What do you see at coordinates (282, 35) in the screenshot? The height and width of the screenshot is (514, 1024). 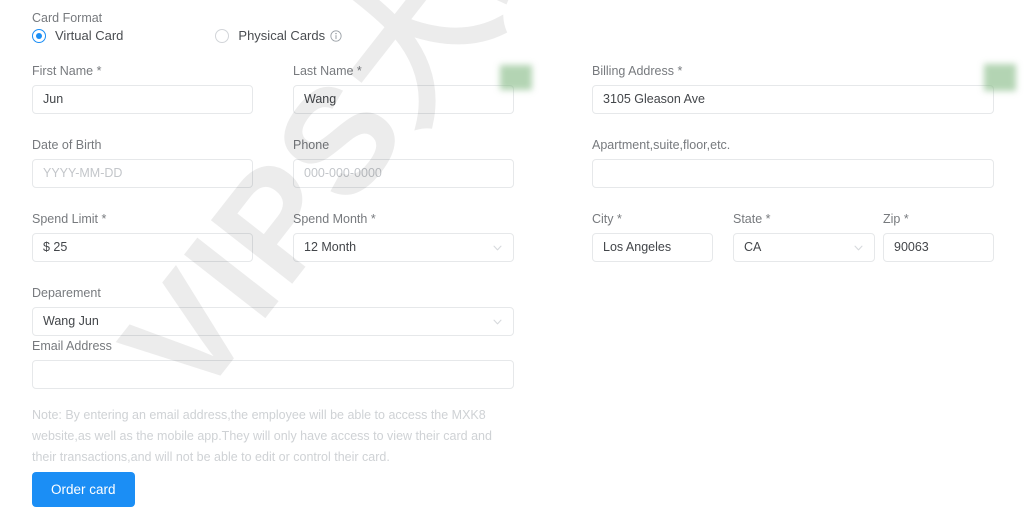 I see `radio-label-physical-cards: Physical Cards` at bounding box center [282, 35].